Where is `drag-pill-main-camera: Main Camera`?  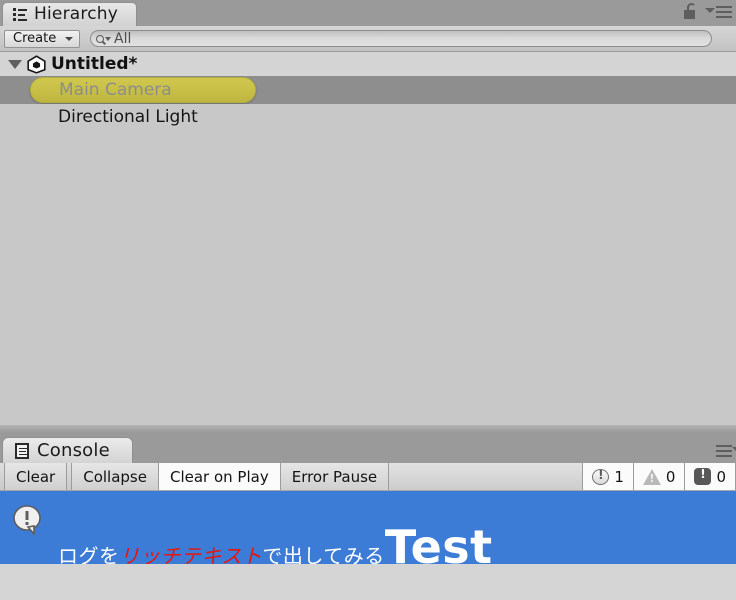 drag-pill-main-camera: Main Camera is located at coordinates (143, 90).